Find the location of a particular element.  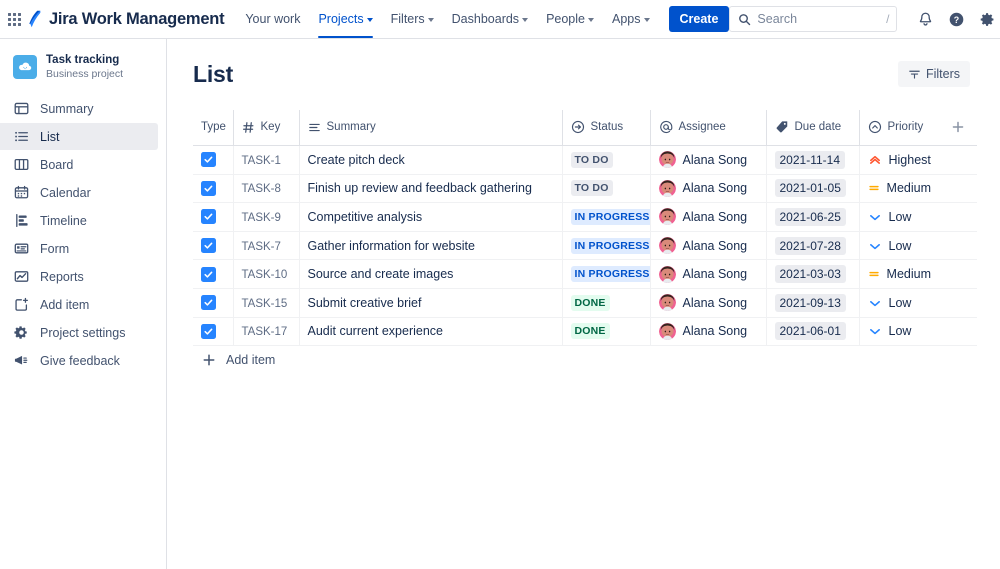

cell-summary: Source and create images is located at coordinates (430, 274).